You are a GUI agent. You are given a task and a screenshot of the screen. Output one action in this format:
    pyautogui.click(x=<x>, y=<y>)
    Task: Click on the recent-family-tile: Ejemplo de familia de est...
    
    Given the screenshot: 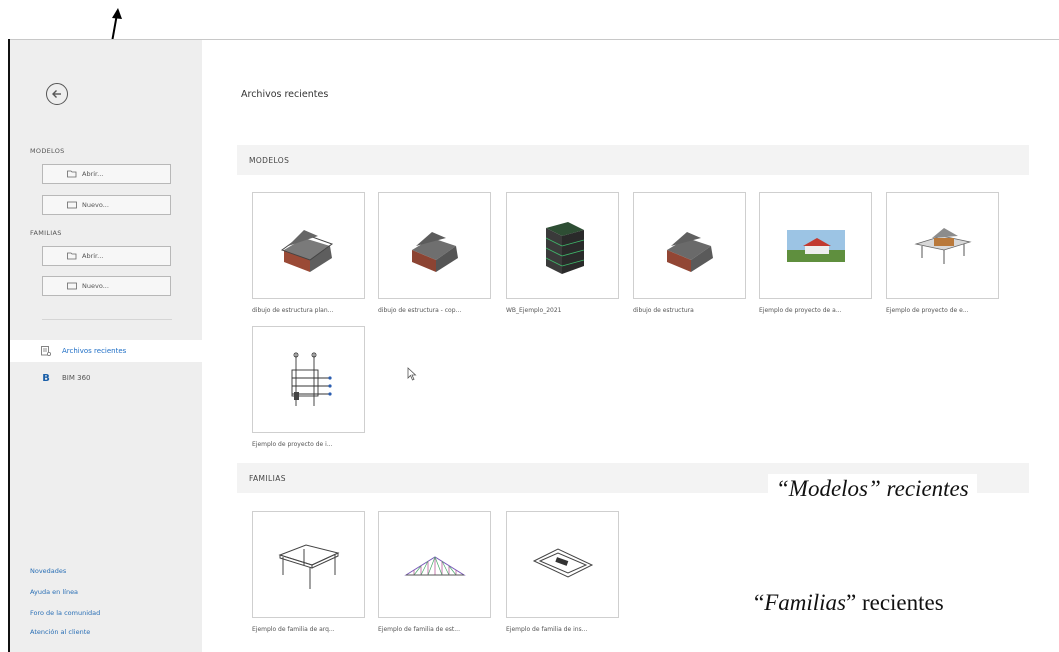 What is the action you would take?
    pyautogui.click(x=434, y=572)
    